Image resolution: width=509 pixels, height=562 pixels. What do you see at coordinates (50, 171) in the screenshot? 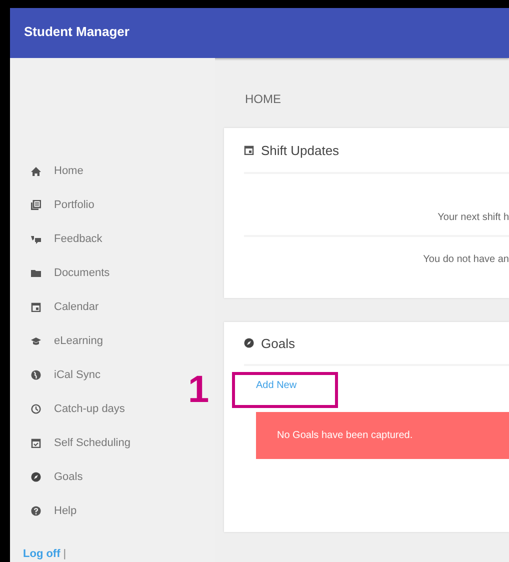
I see `nav-item: Home` at bounding box center [50, 171].